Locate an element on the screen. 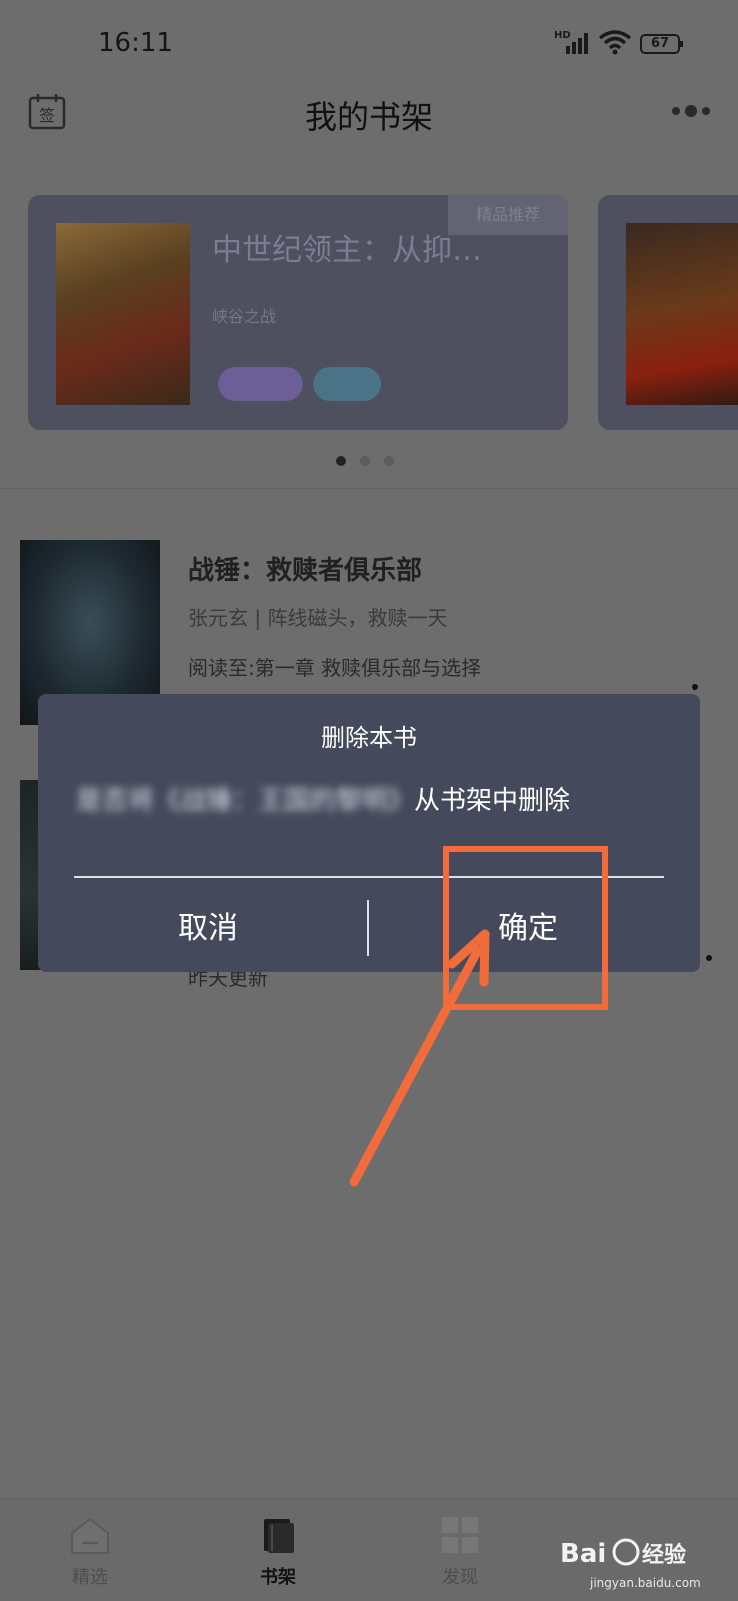  dialog-message-text: 从书架中删除 is located at coordinates (492, 801).